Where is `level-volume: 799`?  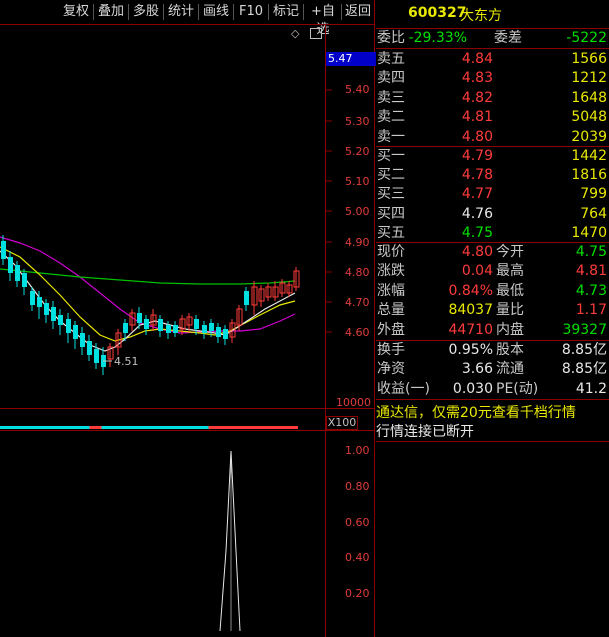
level-volume: 799 is located at coordinates (593, 194).